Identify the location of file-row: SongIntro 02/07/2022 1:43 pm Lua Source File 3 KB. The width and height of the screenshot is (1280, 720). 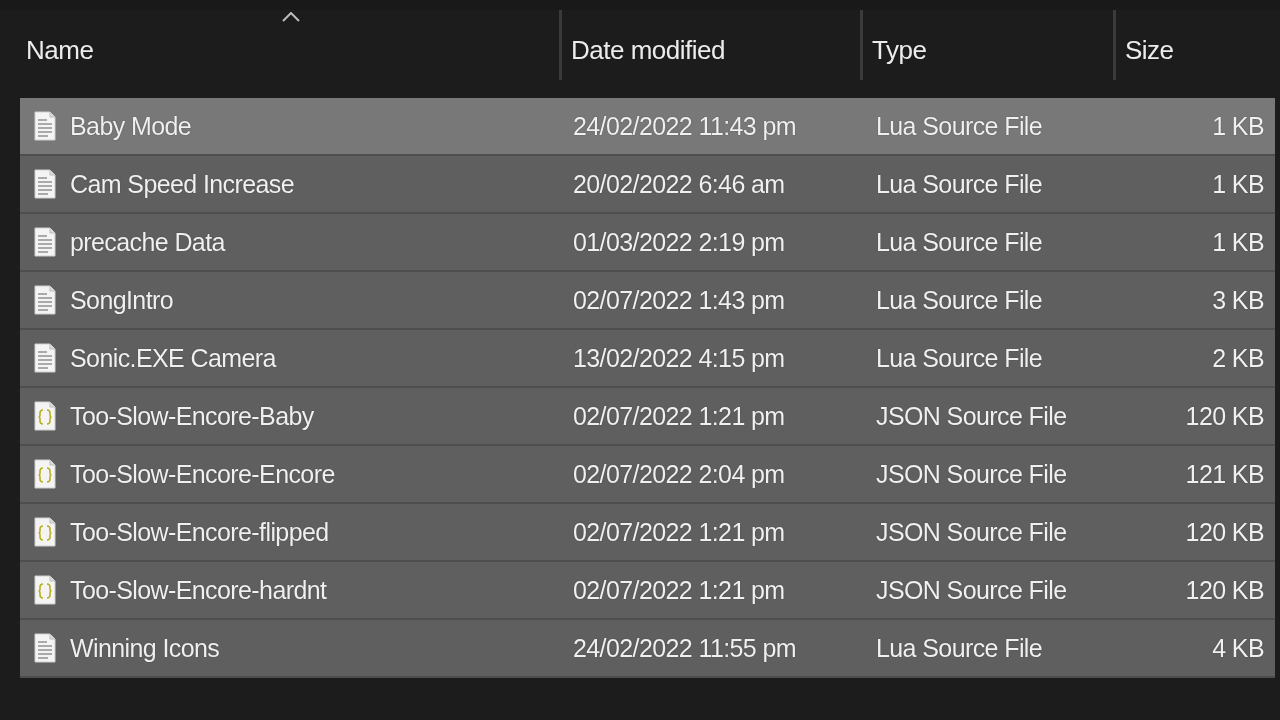
(647, 301).